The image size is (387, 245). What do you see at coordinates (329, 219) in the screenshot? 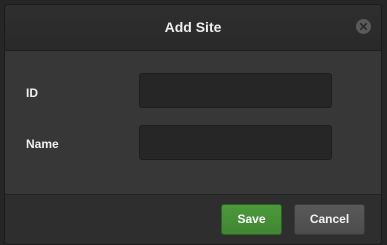
I see `cancel-button: Cancel` at bounding box center [329, 219].